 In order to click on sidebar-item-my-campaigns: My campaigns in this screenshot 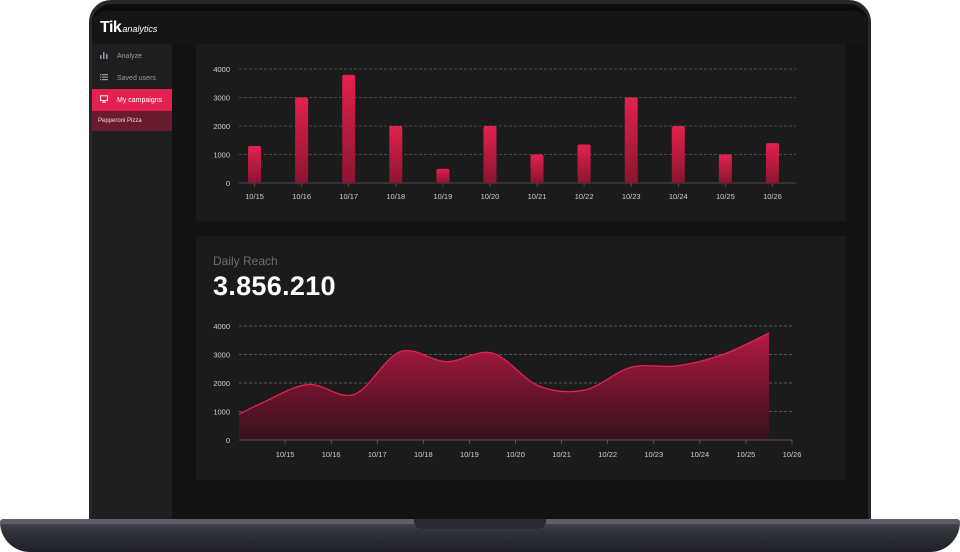, I will do `click(132, 100)`.